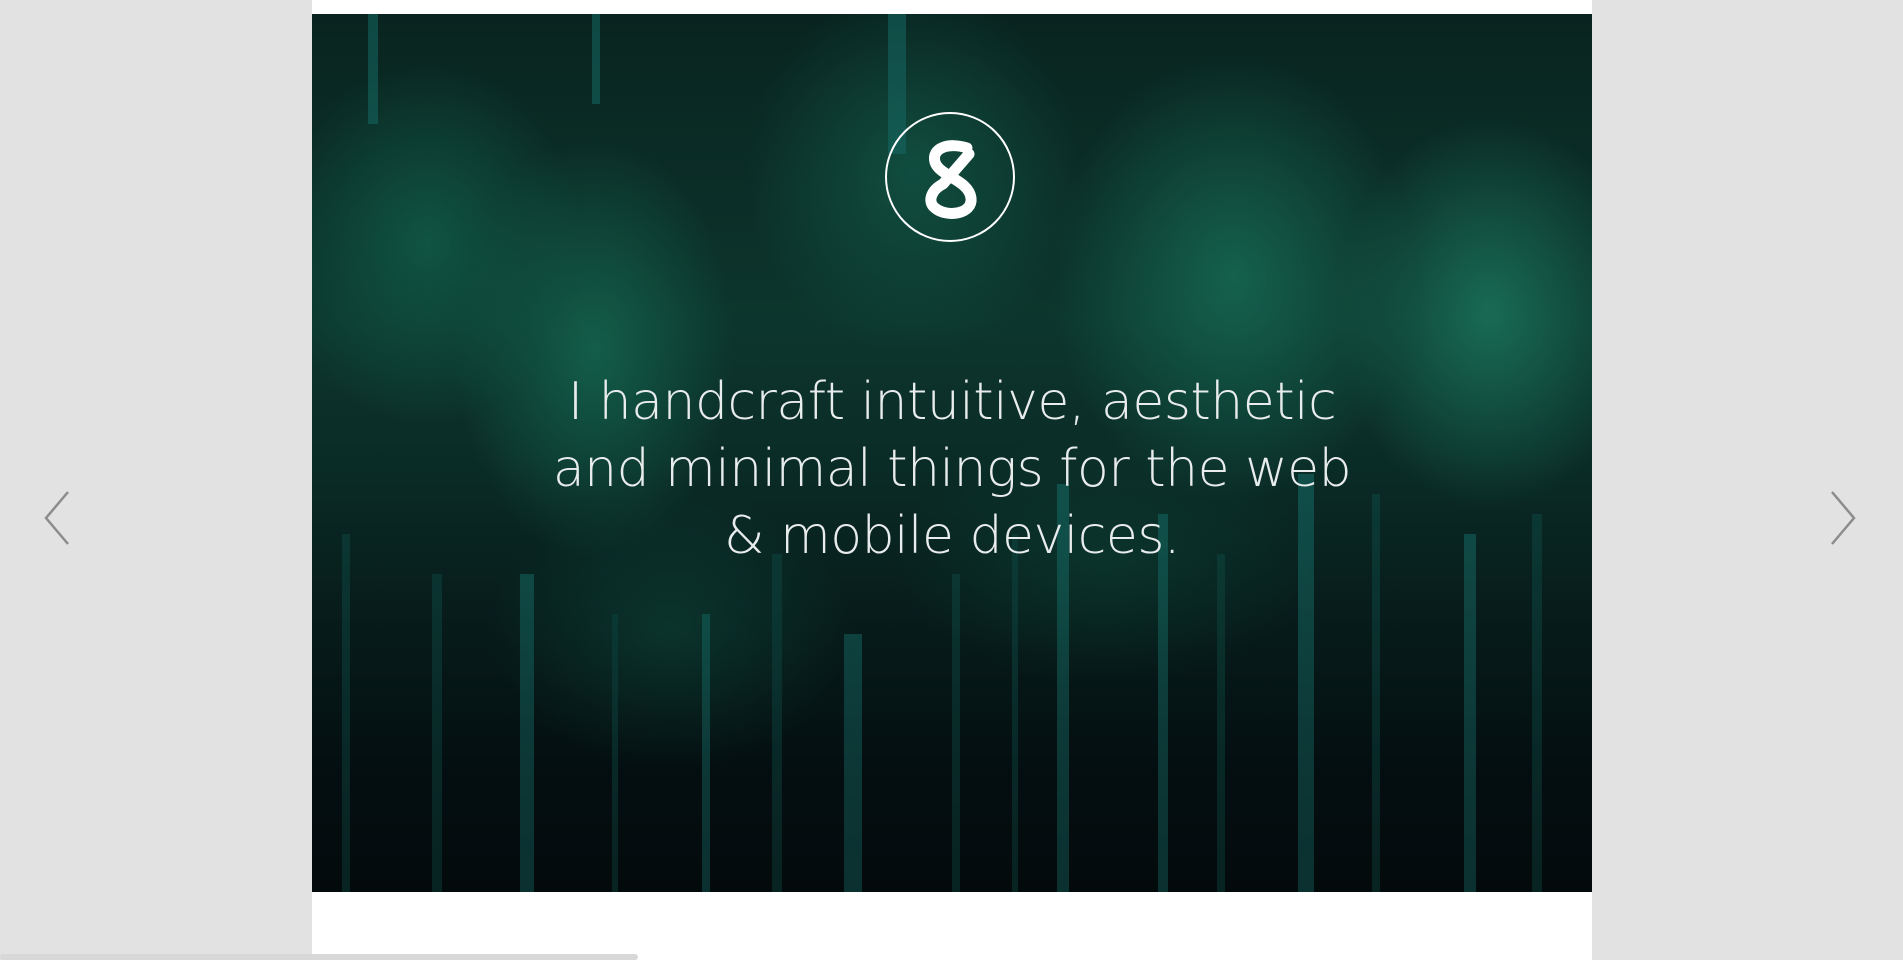  What do you see at coordinates (319, 957) in the screenshot?
I see `horizontal-scrollbar` at bounding box center [319, 957].